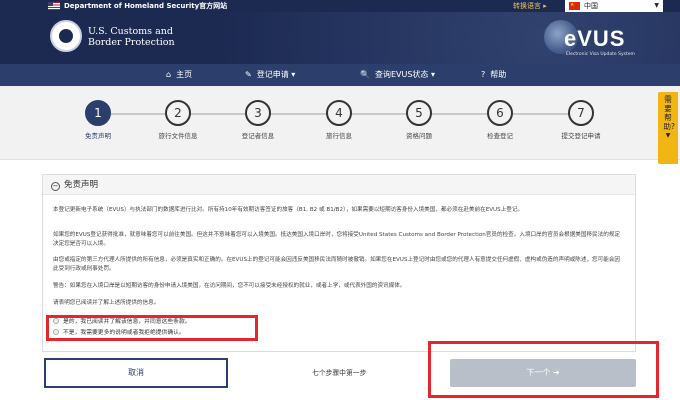 The image size is (680, 400). What do you see at coordinates (81, 185) in the screenshot?
I see `panel-title: 免责声明` at bounding box center [81, 185].